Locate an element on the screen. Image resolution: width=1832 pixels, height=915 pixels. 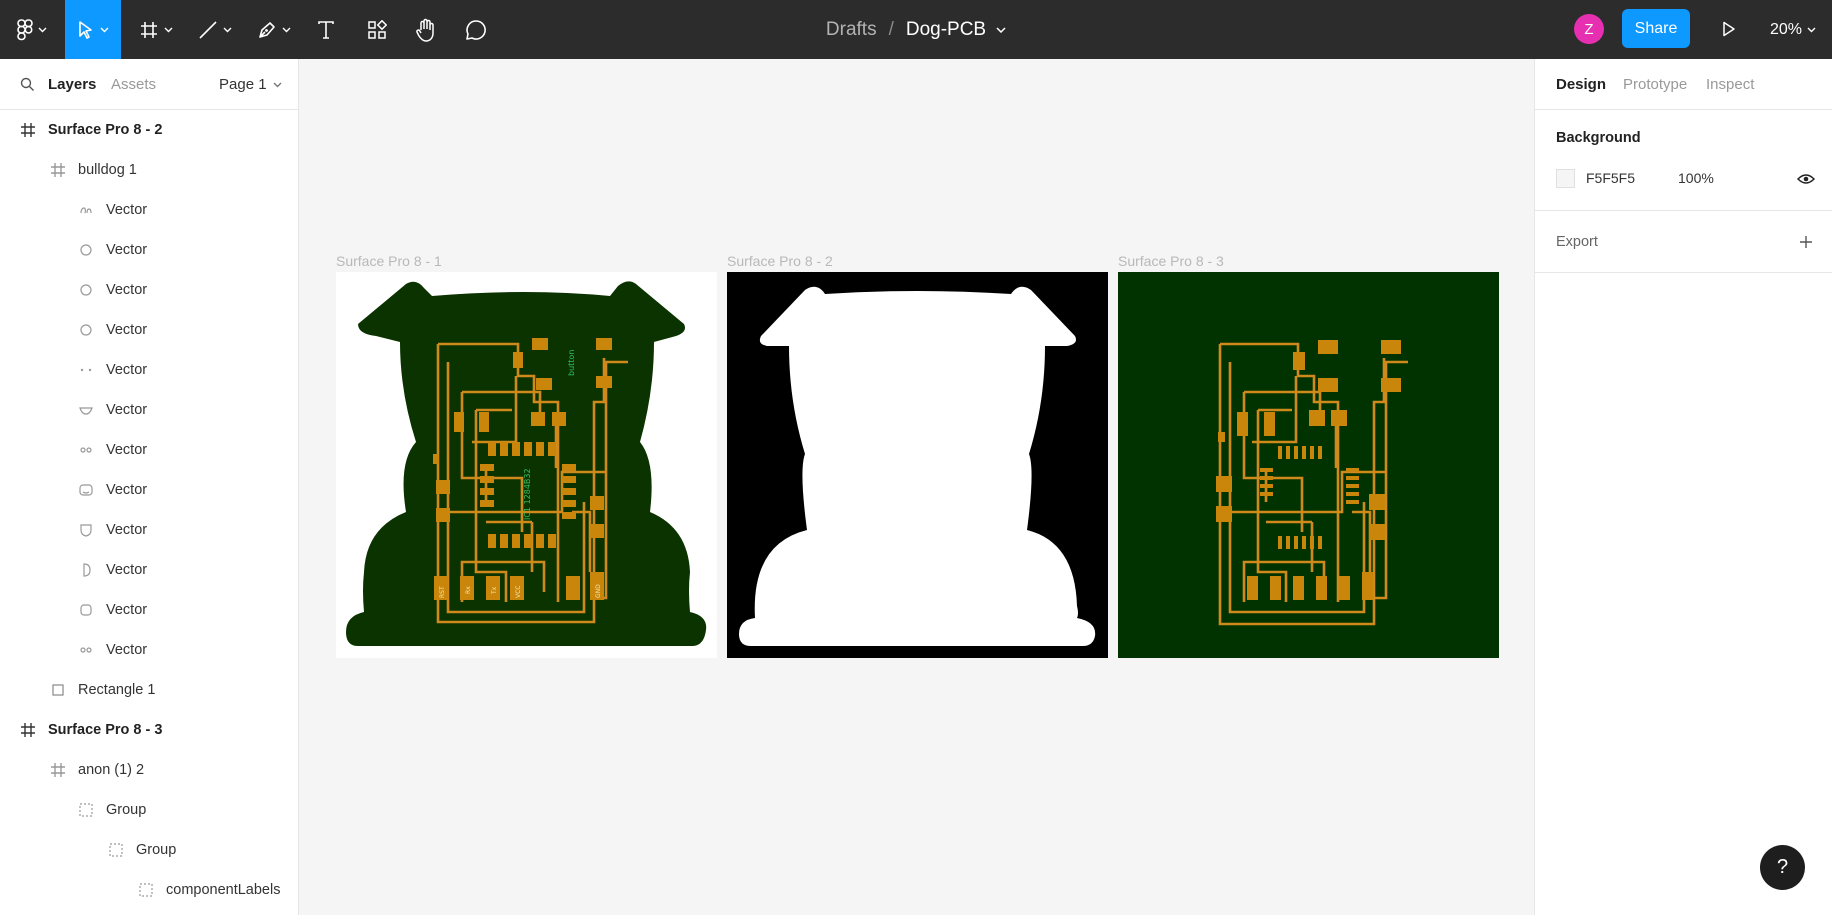
layer-row: Surface Pro 8 - 3 is located at coordinates (149, 730).